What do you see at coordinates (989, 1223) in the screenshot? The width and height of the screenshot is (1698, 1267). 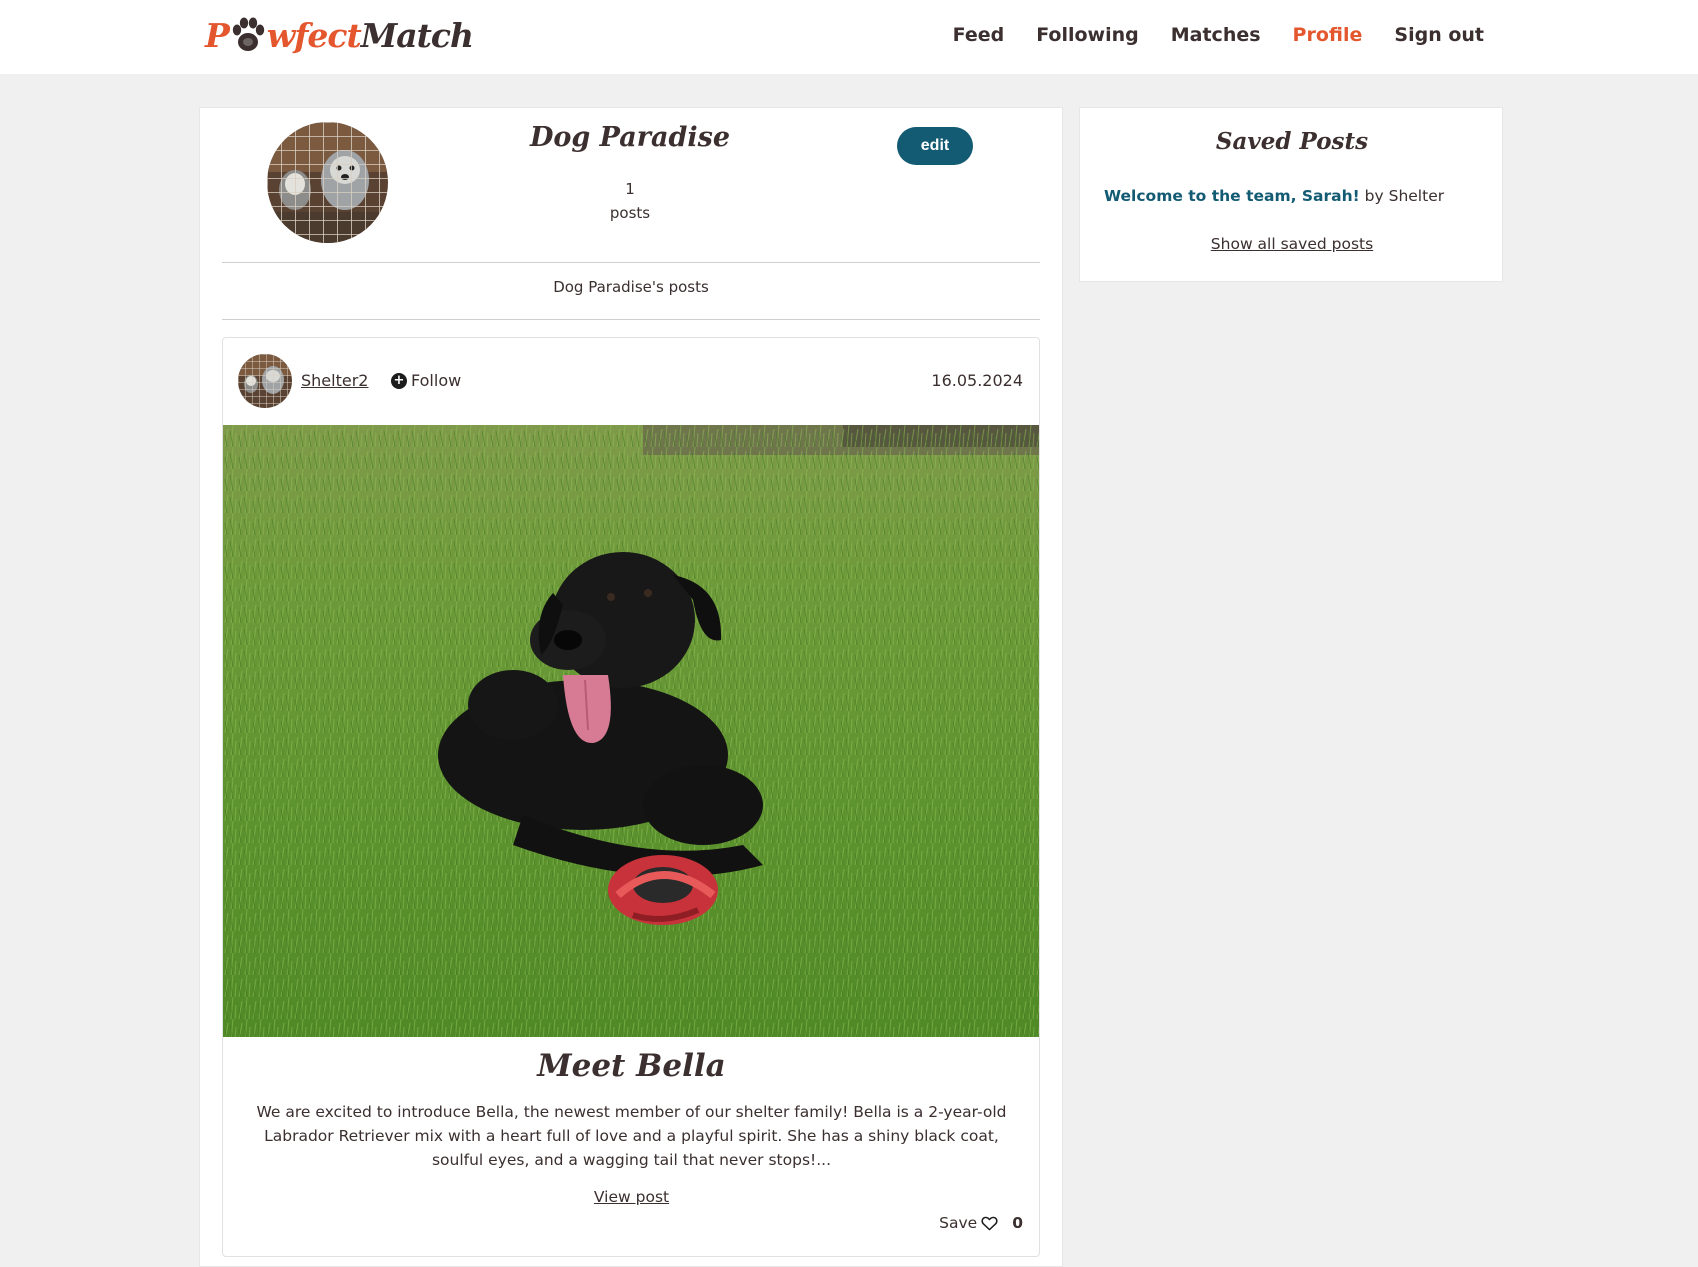 I see `heart-outline-icon` at bounding box center [989, 1223].